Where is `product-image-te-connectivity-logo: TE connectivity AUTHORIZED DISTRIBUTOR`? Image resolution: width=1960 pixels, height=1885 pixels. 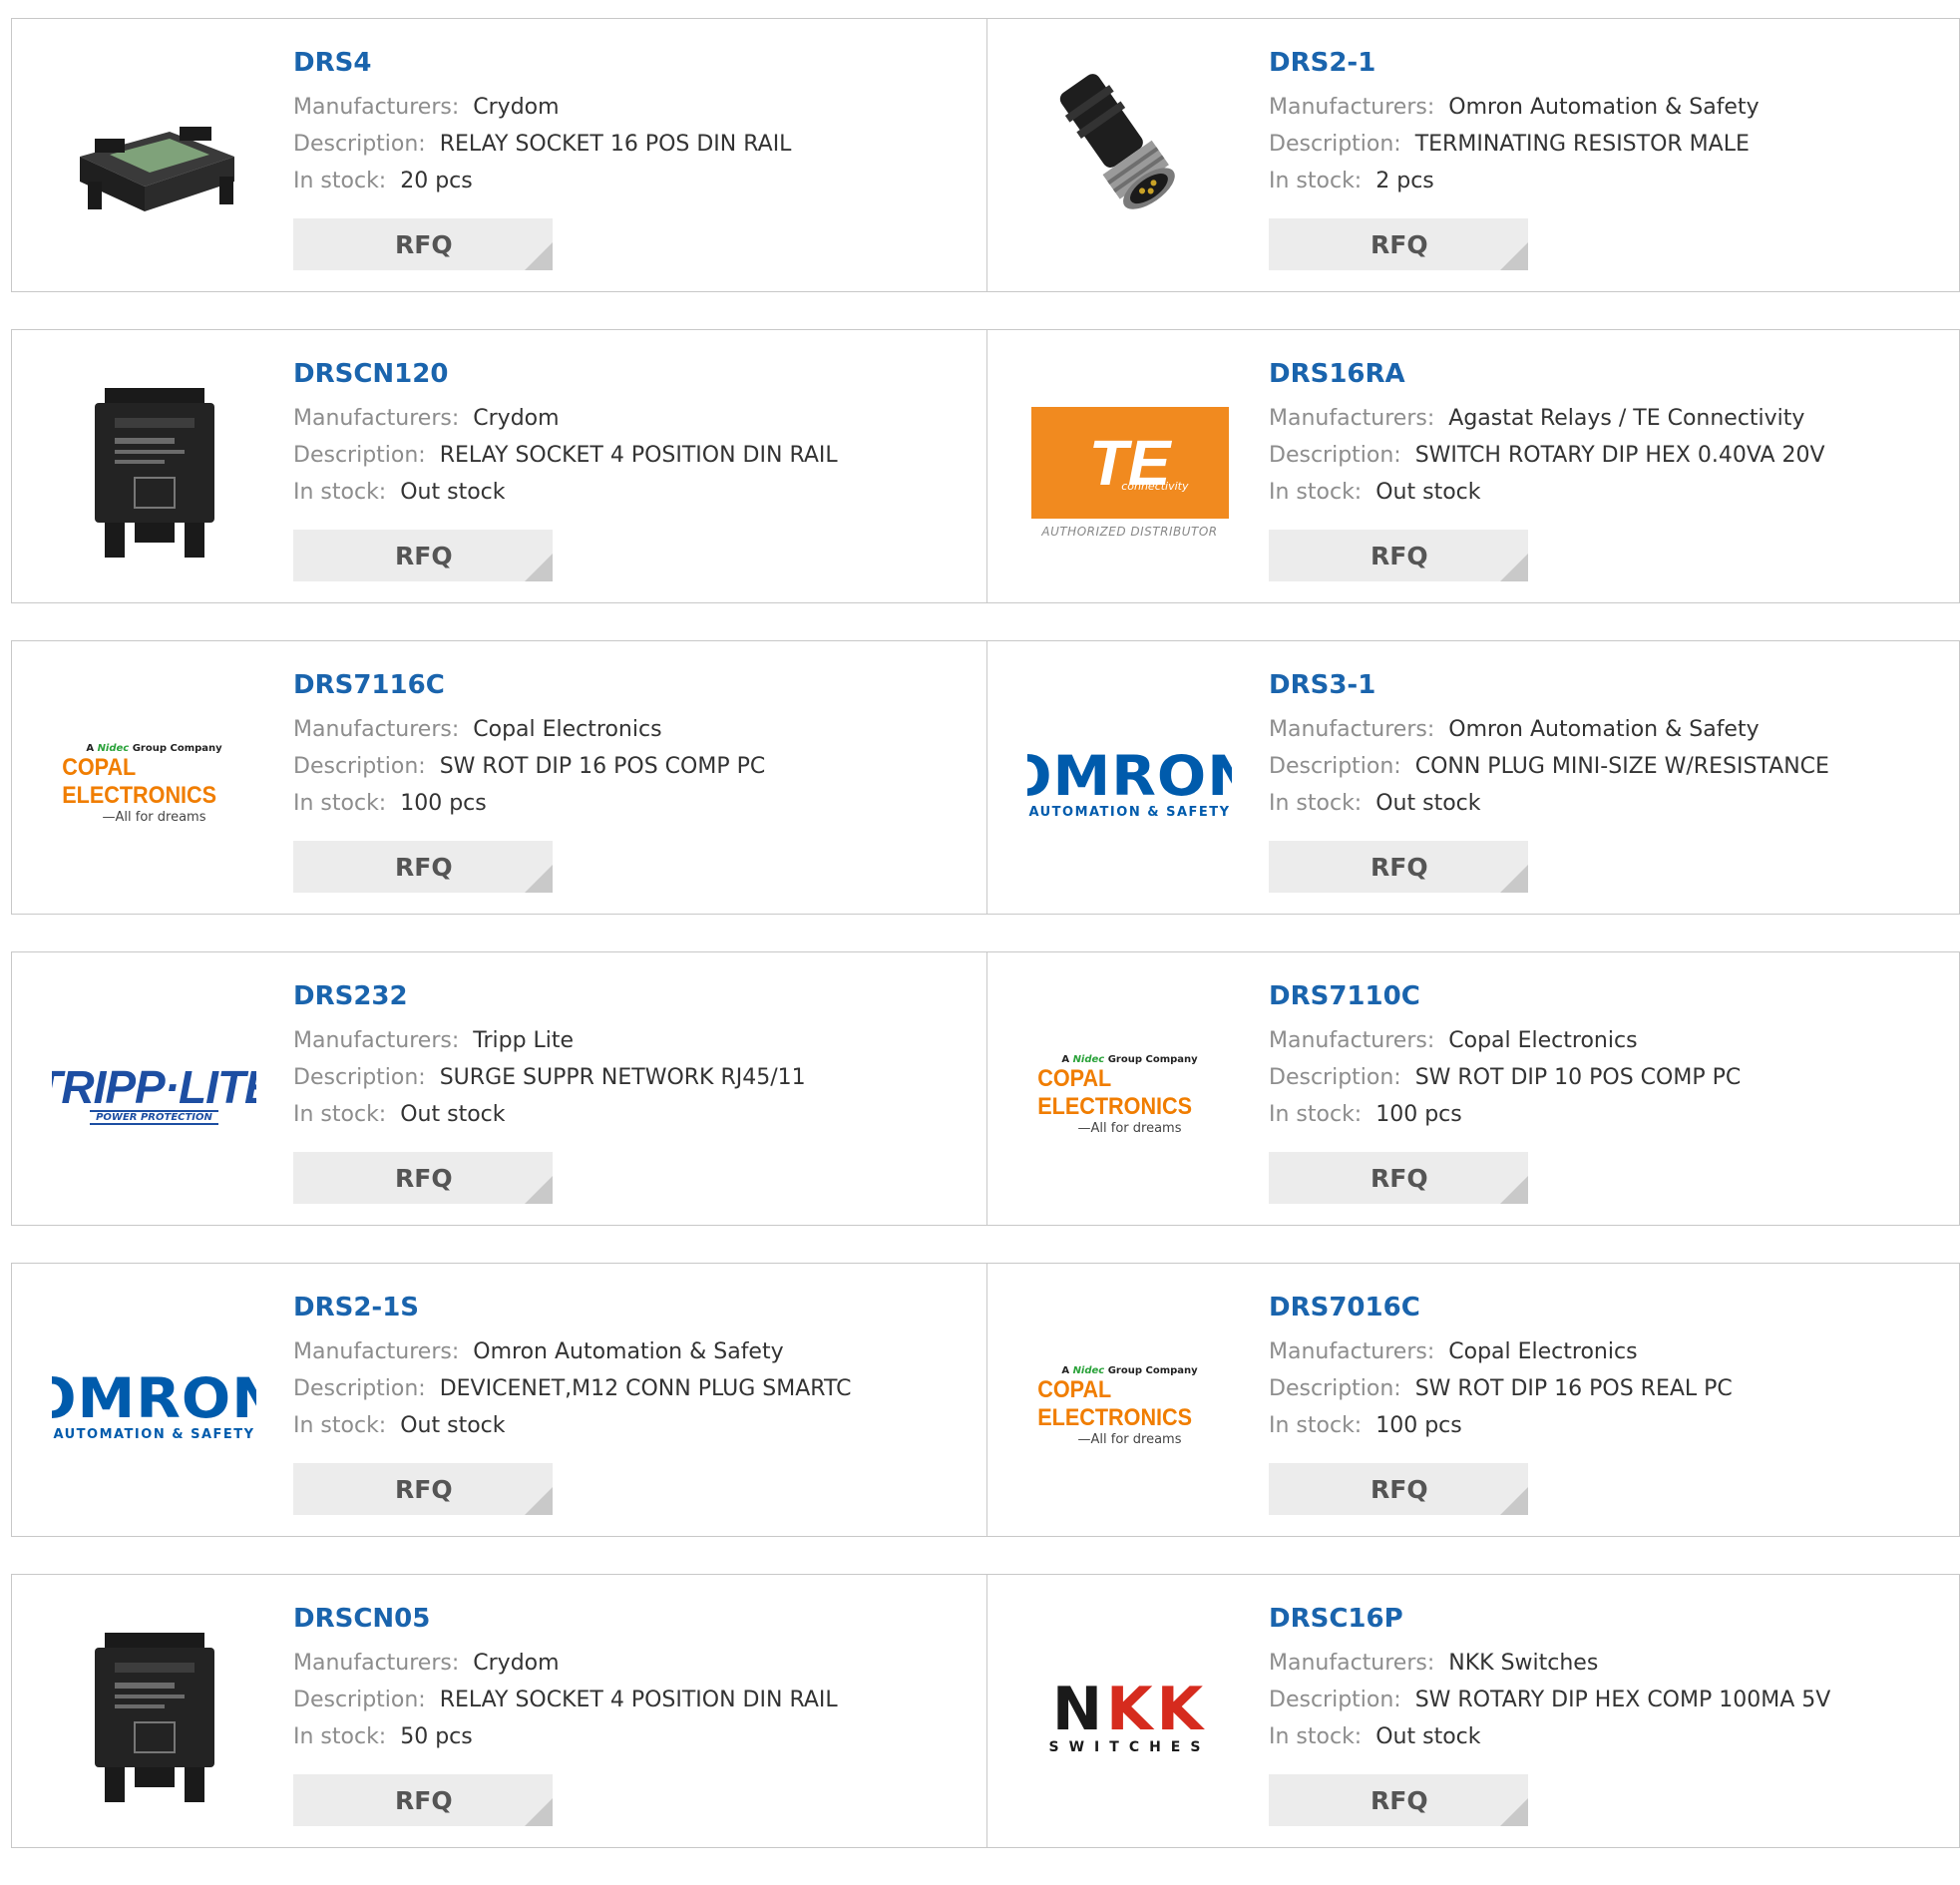 product-image-te-connectivity-logo: TE connectivity AUTHORIZED DISTRIBUTOR is located at coordinates (1129, 472).